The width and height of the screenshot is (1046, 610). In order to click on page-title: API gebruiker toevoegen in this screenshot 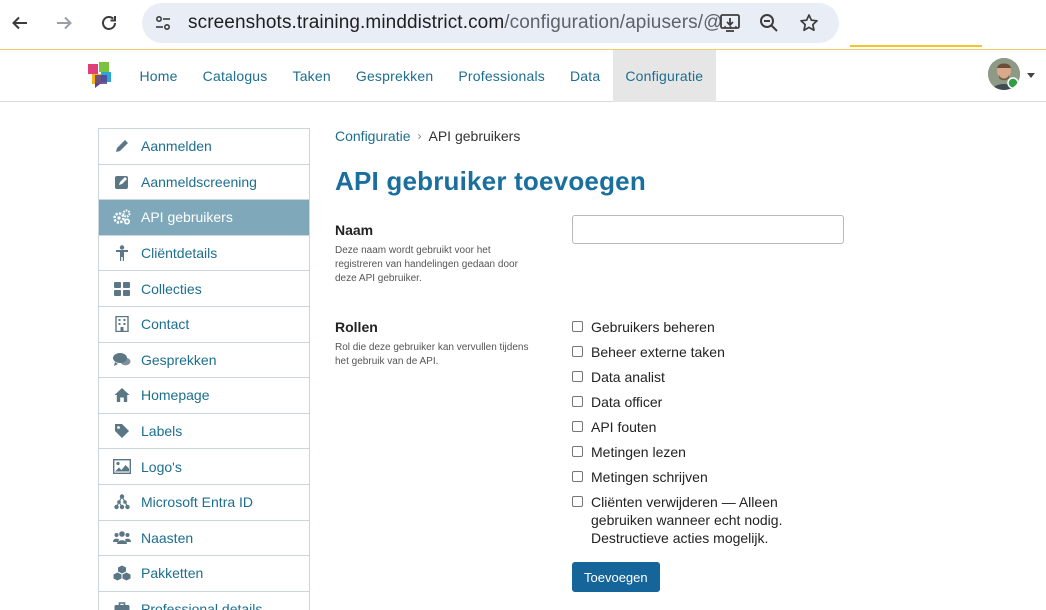, I will do `click(490, 181)`.